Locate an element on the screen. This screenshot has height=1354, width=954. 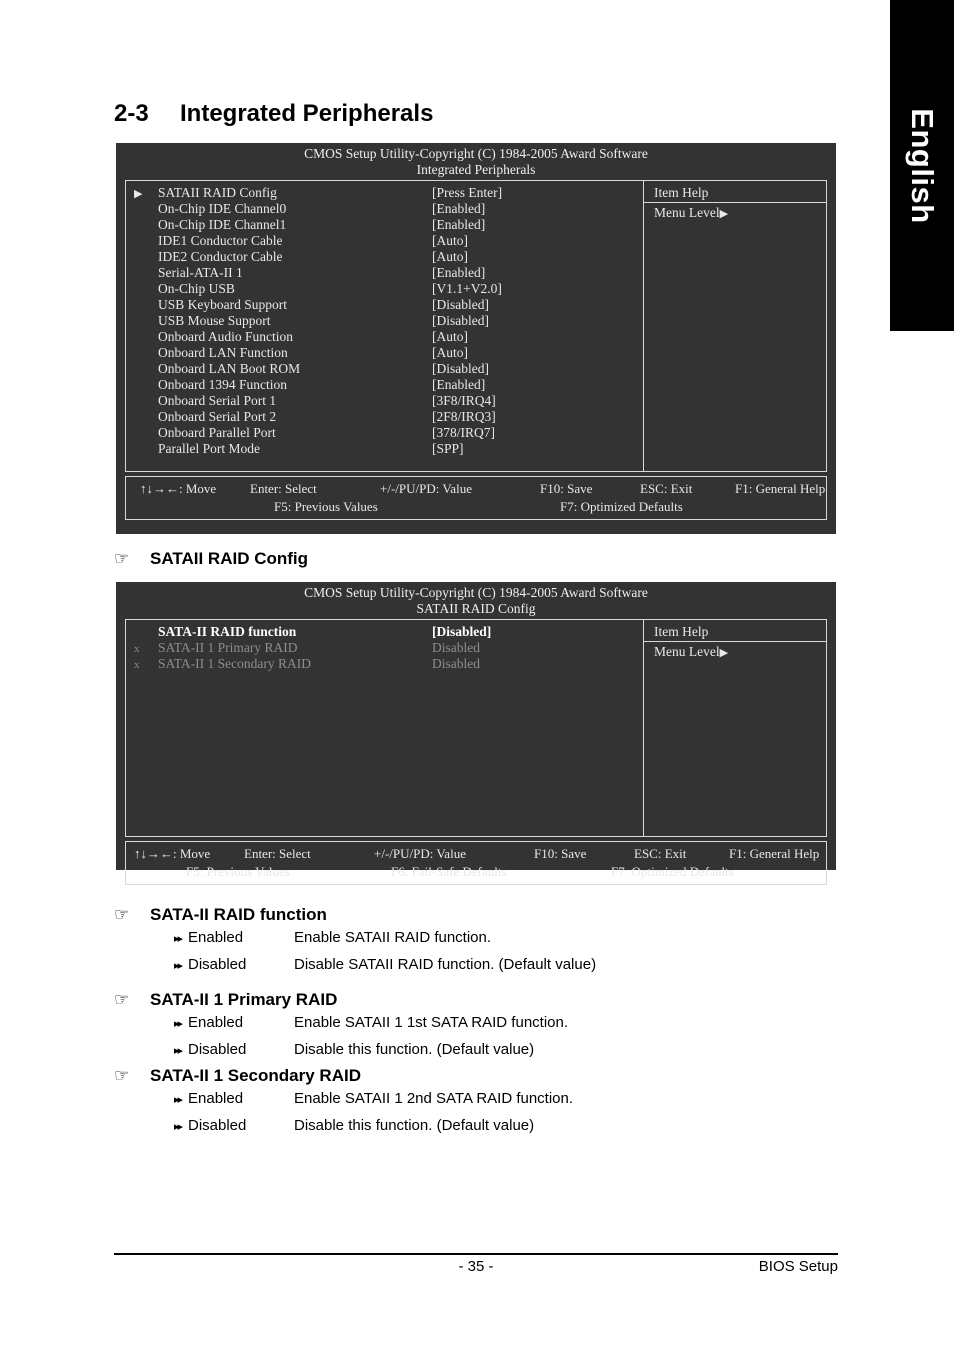
footer-section-label: BIOS Setup is located at coordinates (798, 1266).